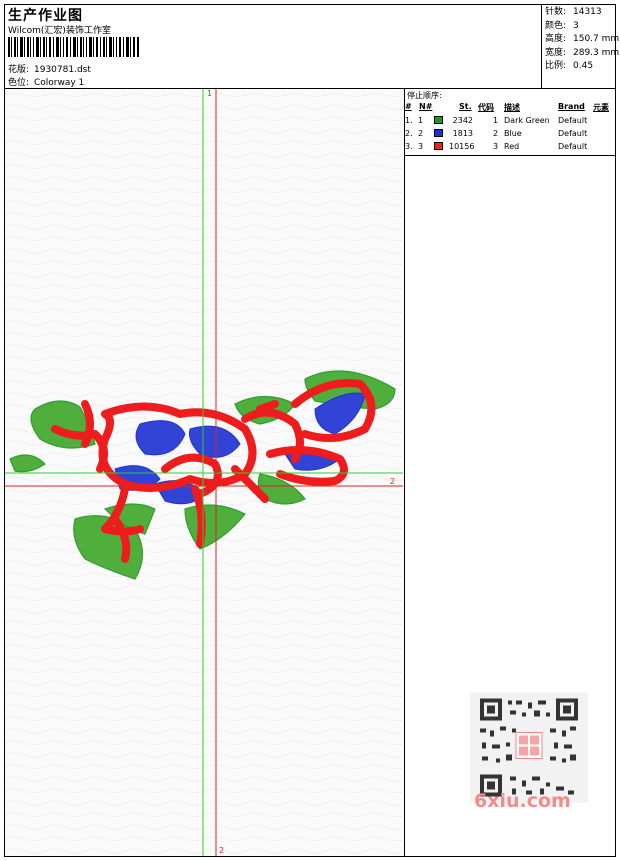  Describe the element at coordinates (462, 146) in the screenshot. I see `row-stitches: 10156` at that location.